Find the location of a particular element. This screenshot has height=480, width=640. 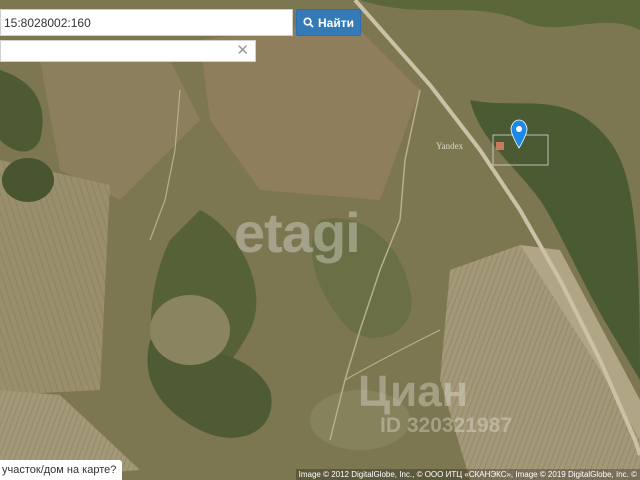

search-button-label: Найти is located at coordinates (336, 22).